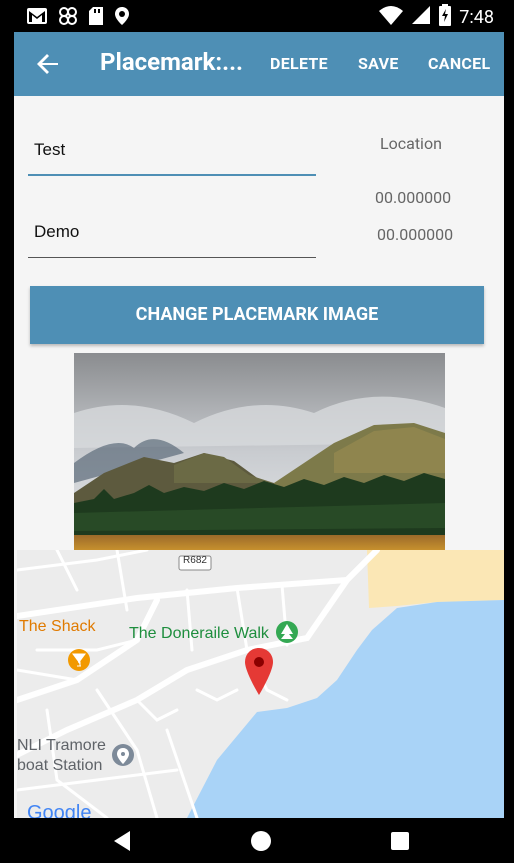 The height and width of the screenshot is (863, 514). Describe the element at coordinates (68, 18) in the screenshot. I see `app-notification-icon` at that location.